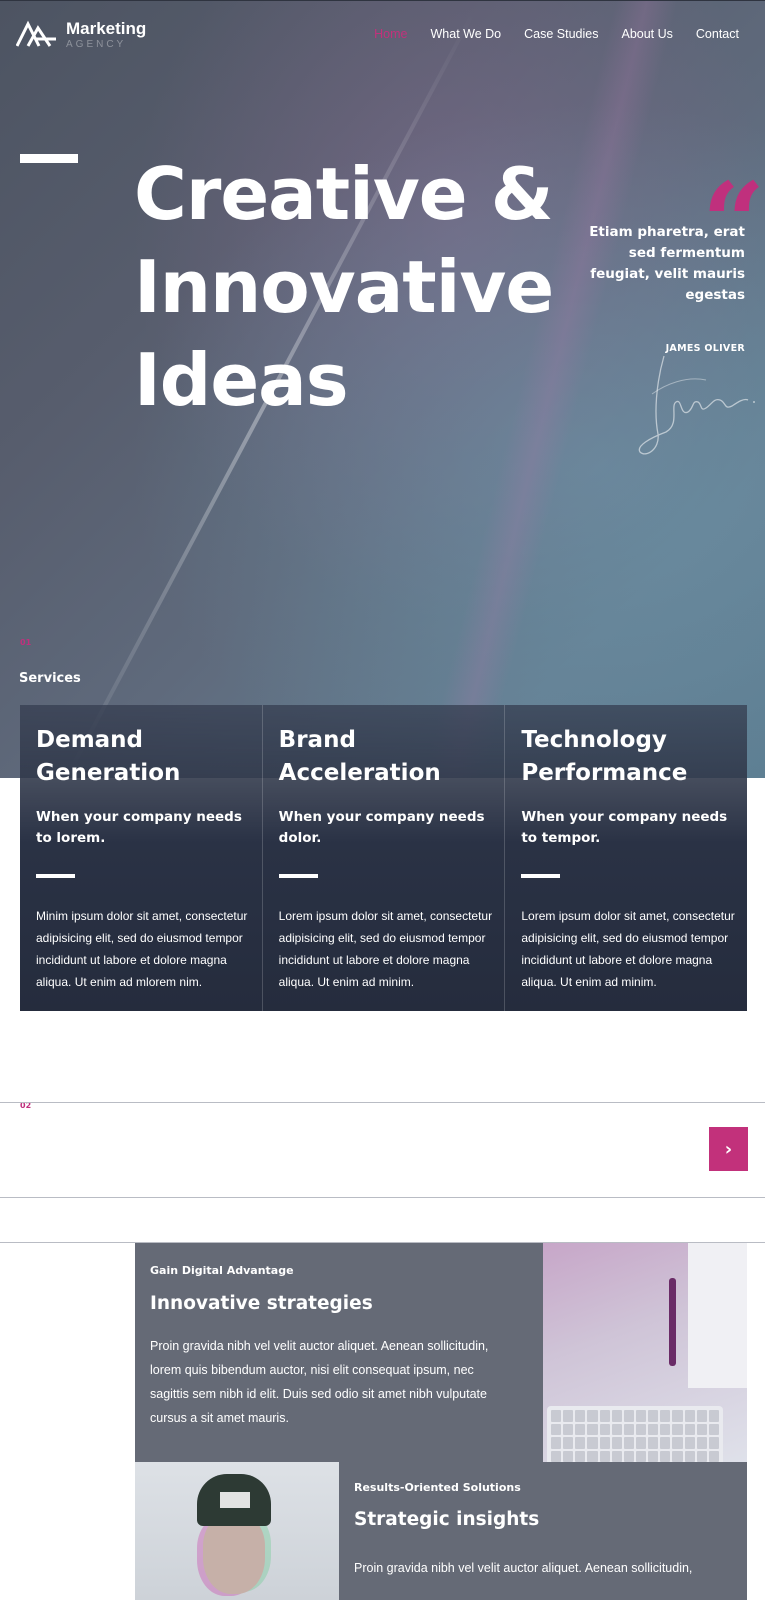 The height and width of the screenshot is (1600, 765). What do you see at coordinates (381, 827) in the screenshot?
I see `service-card-subtitle: When your company needs dolor.` at bounding box center [381, 827].